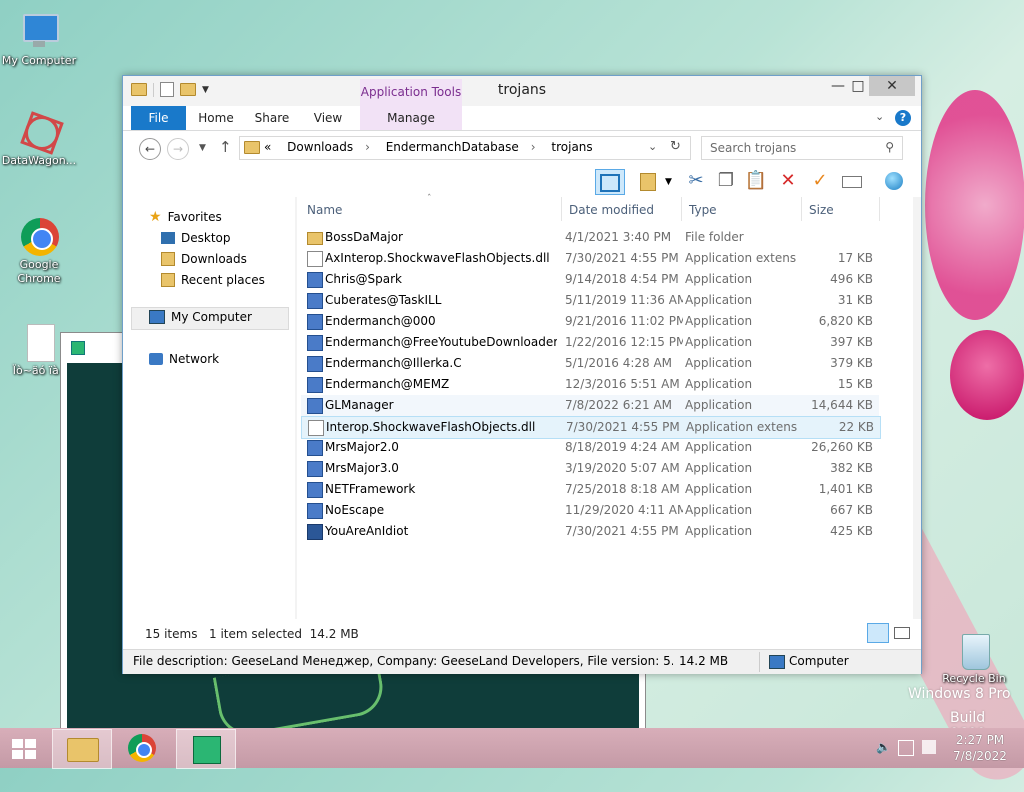 The width and height of the screenshot is (1024, 792). I want to click on file-name: Endermanch@Illerka.C, so click(393, 363).